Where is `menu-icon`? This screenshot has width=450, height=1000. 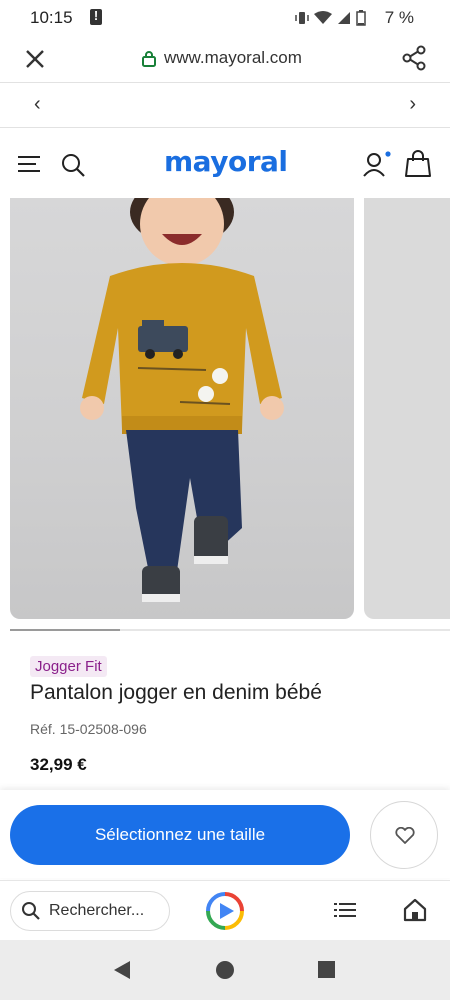 menu-icon is located at coordinates (29, 164).